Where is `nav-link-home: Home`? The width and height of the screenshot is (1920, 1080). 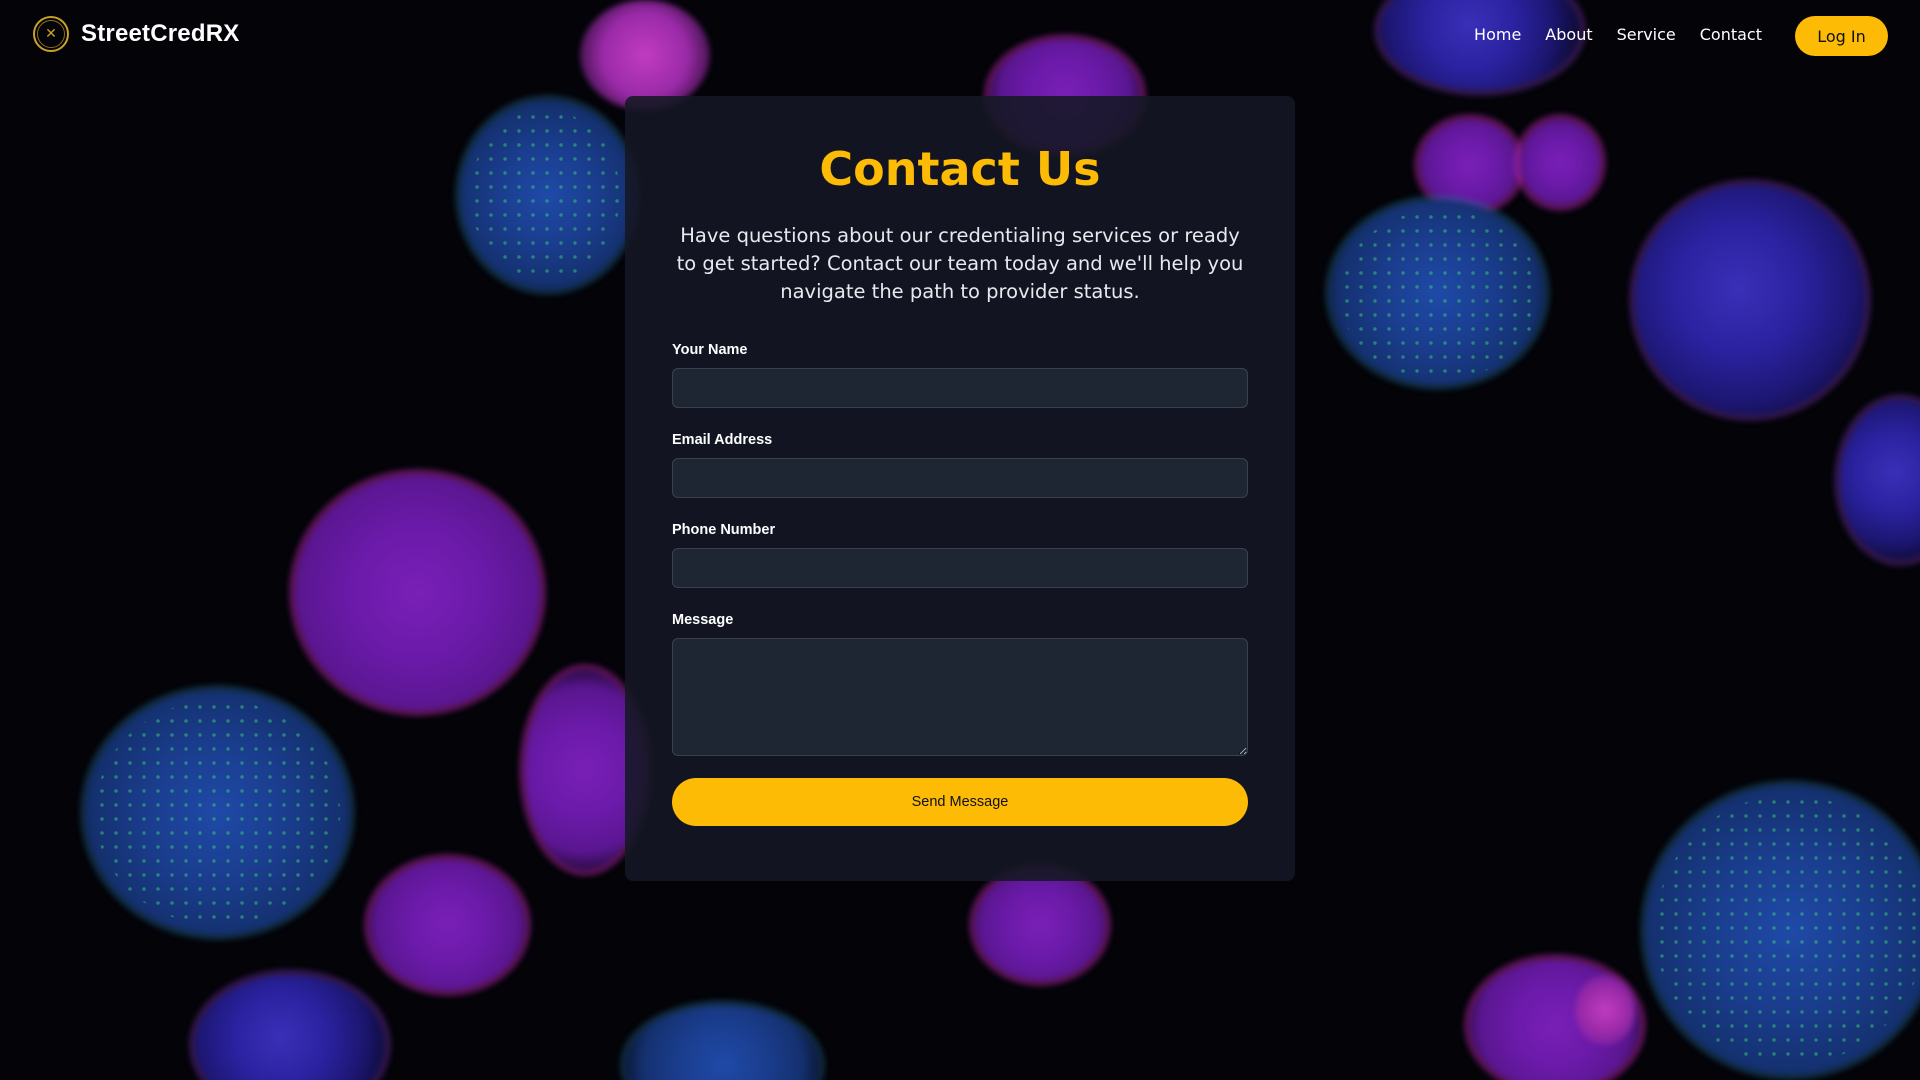 nav-link-home: Home is located at coordinates (1497, 34).